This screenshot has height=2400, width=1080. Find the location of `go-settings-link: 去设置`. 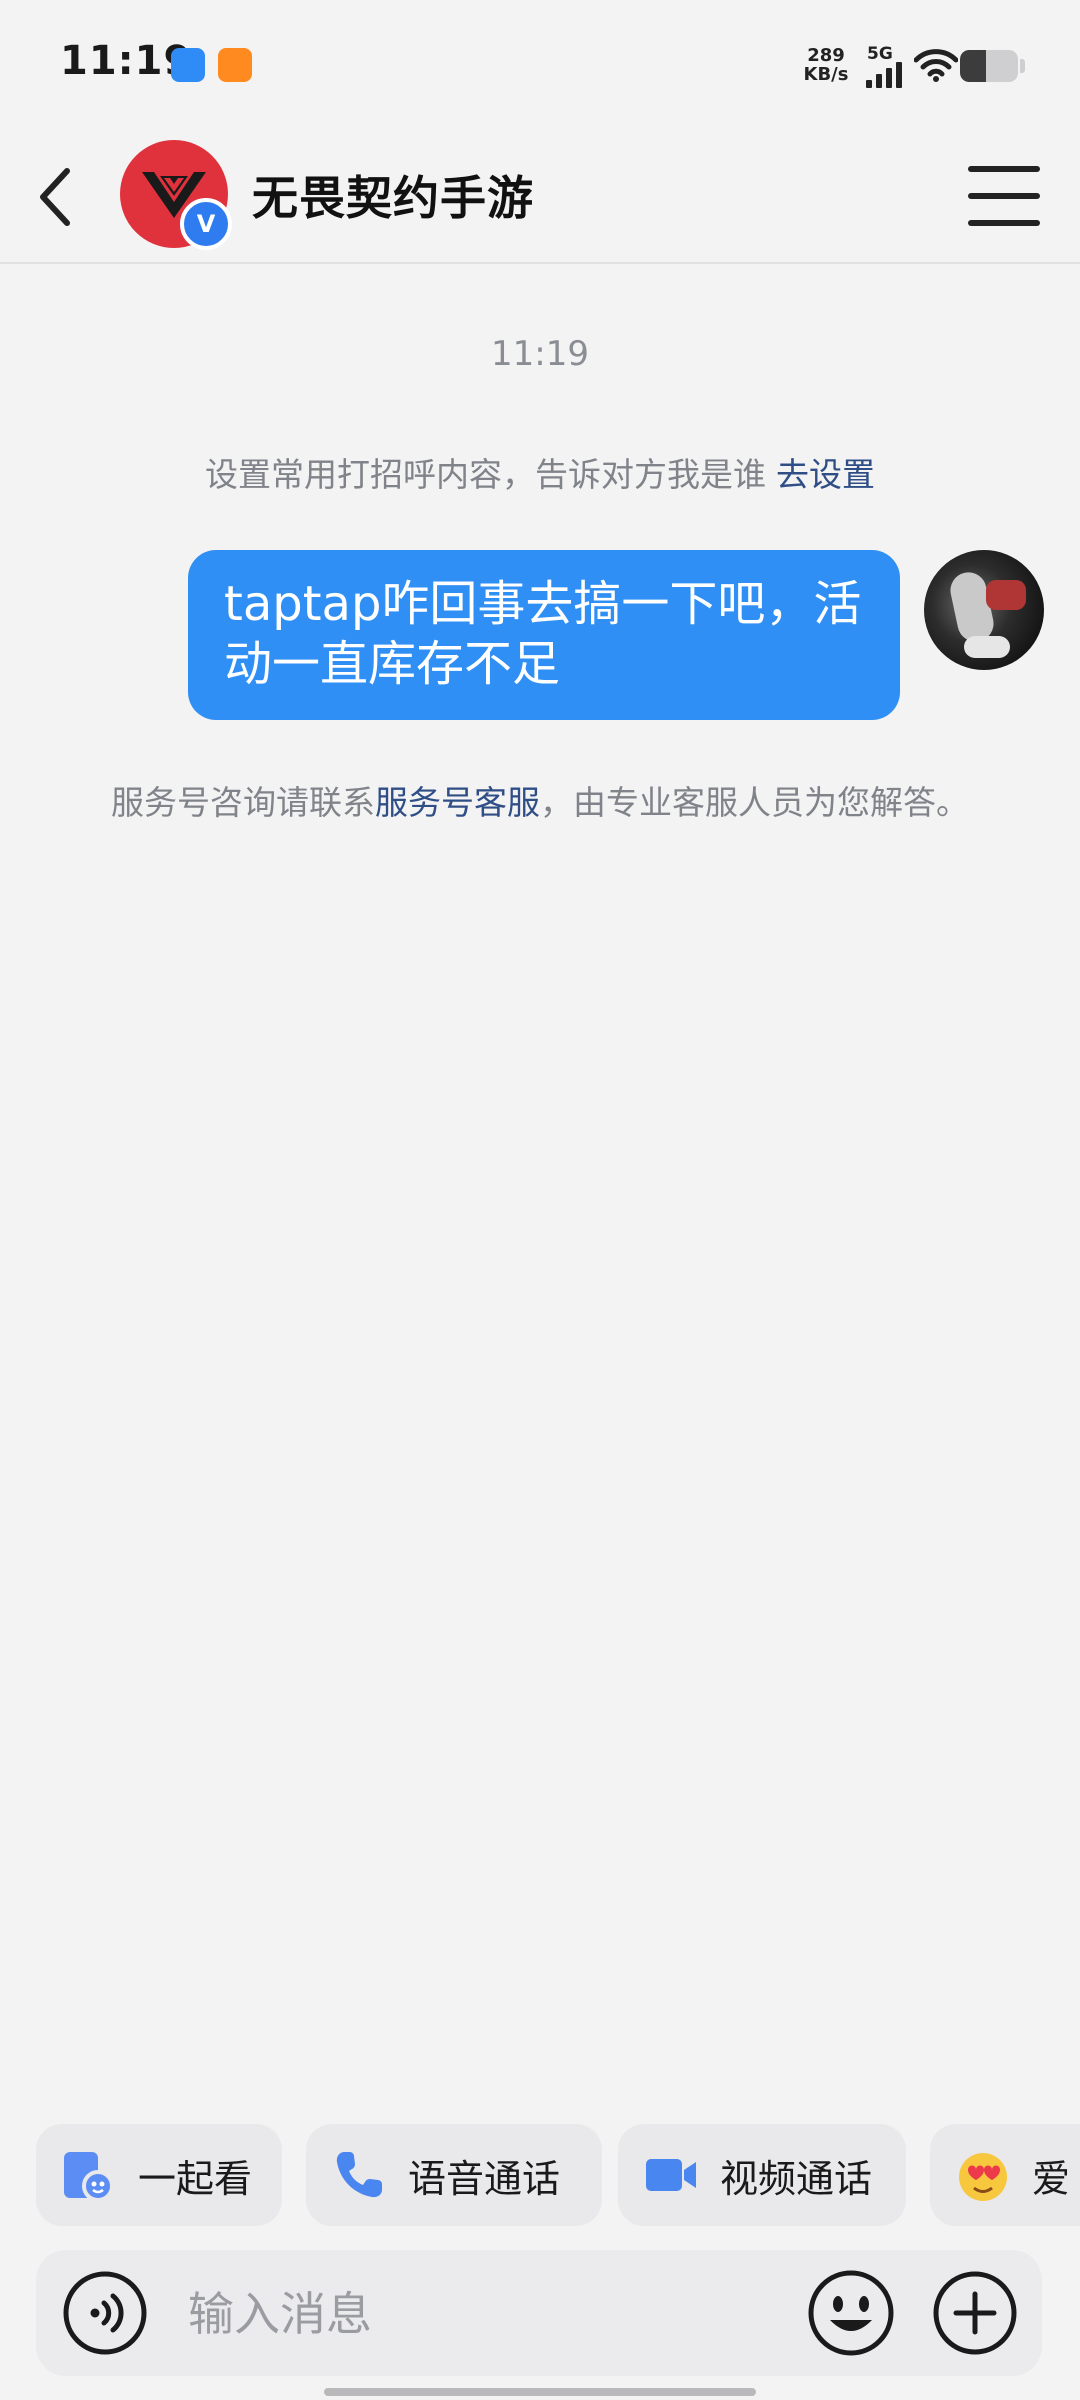

go-settings-link: 去设置 is located at coordinates (825, 474).